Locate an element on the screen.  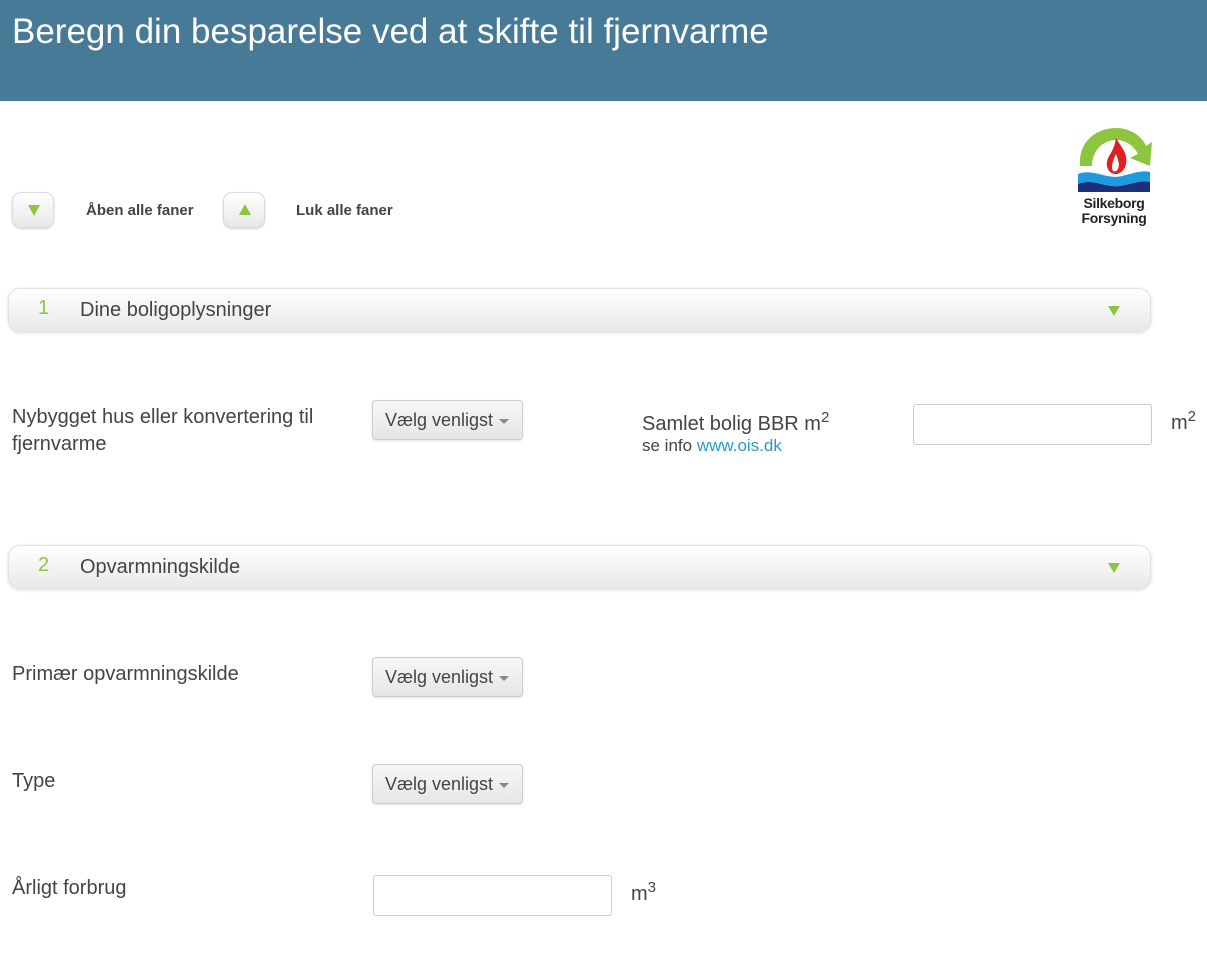
arrow-up-icon is located at coordinates (245, 209).